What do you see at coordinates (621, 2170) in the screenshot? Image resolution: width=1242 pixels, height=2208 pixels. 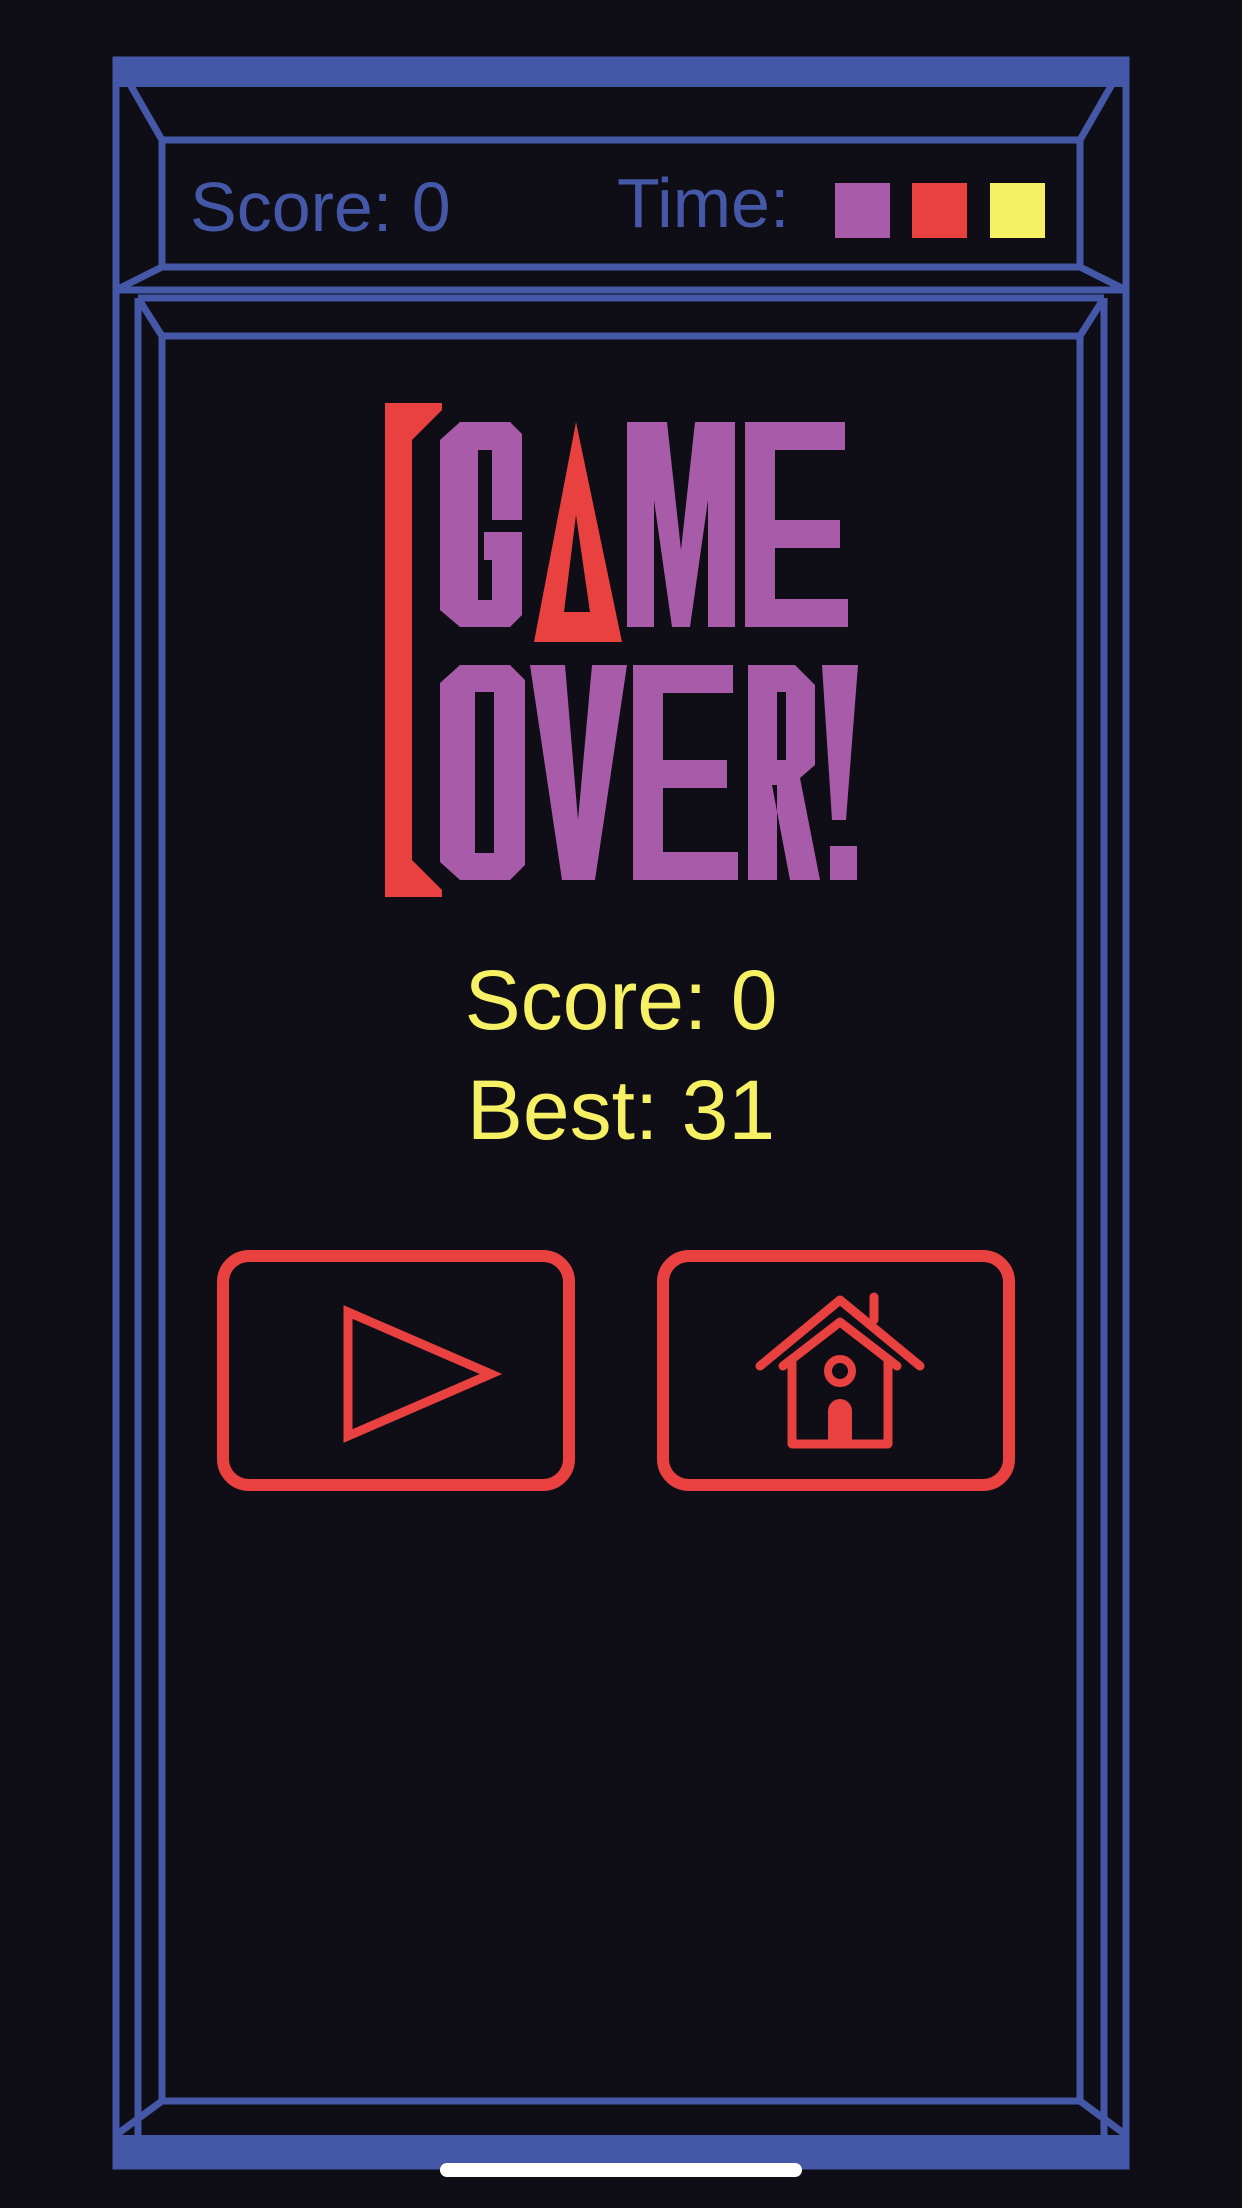 I see `home-indicator` at bounding box center [621, 2170].